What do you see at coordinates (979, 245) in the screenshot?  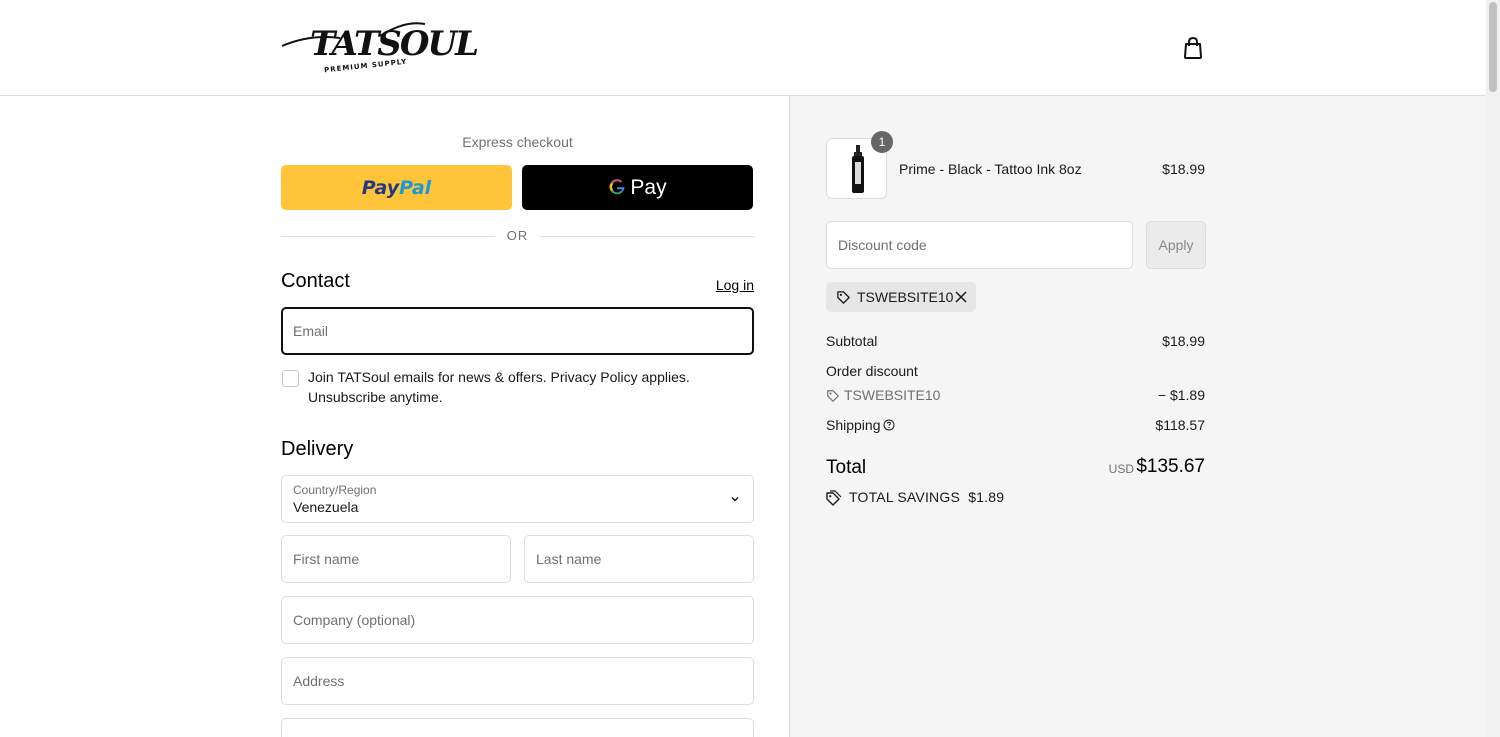 I see `discount-code-input` at bounding box center [979, 245].